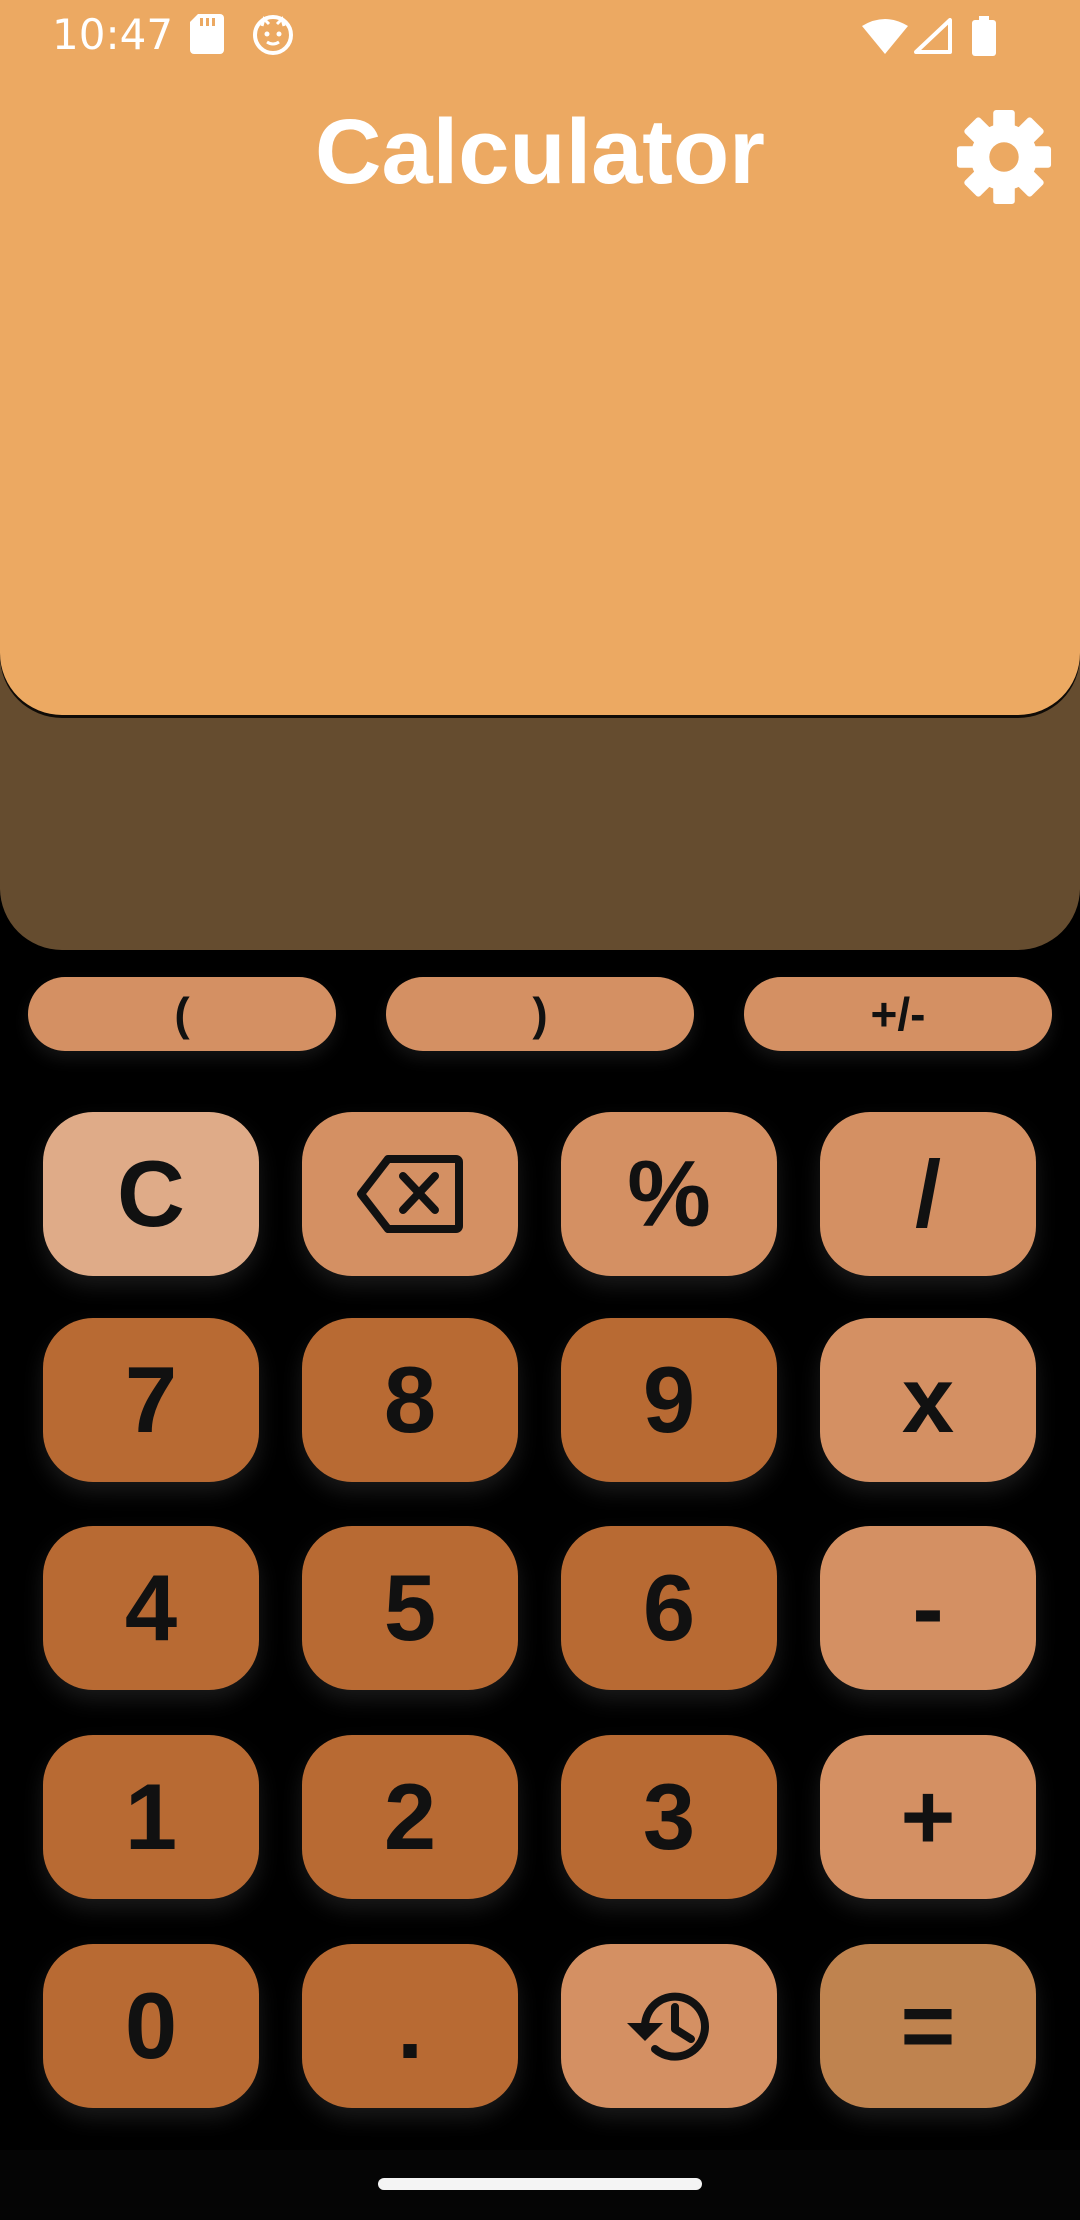 This screenshot has width=1080, height=2220. What do you see at coordinates (933, 38) in the screenshot?
I see `cellular-signal-icon` at bounding box center [933, 38].